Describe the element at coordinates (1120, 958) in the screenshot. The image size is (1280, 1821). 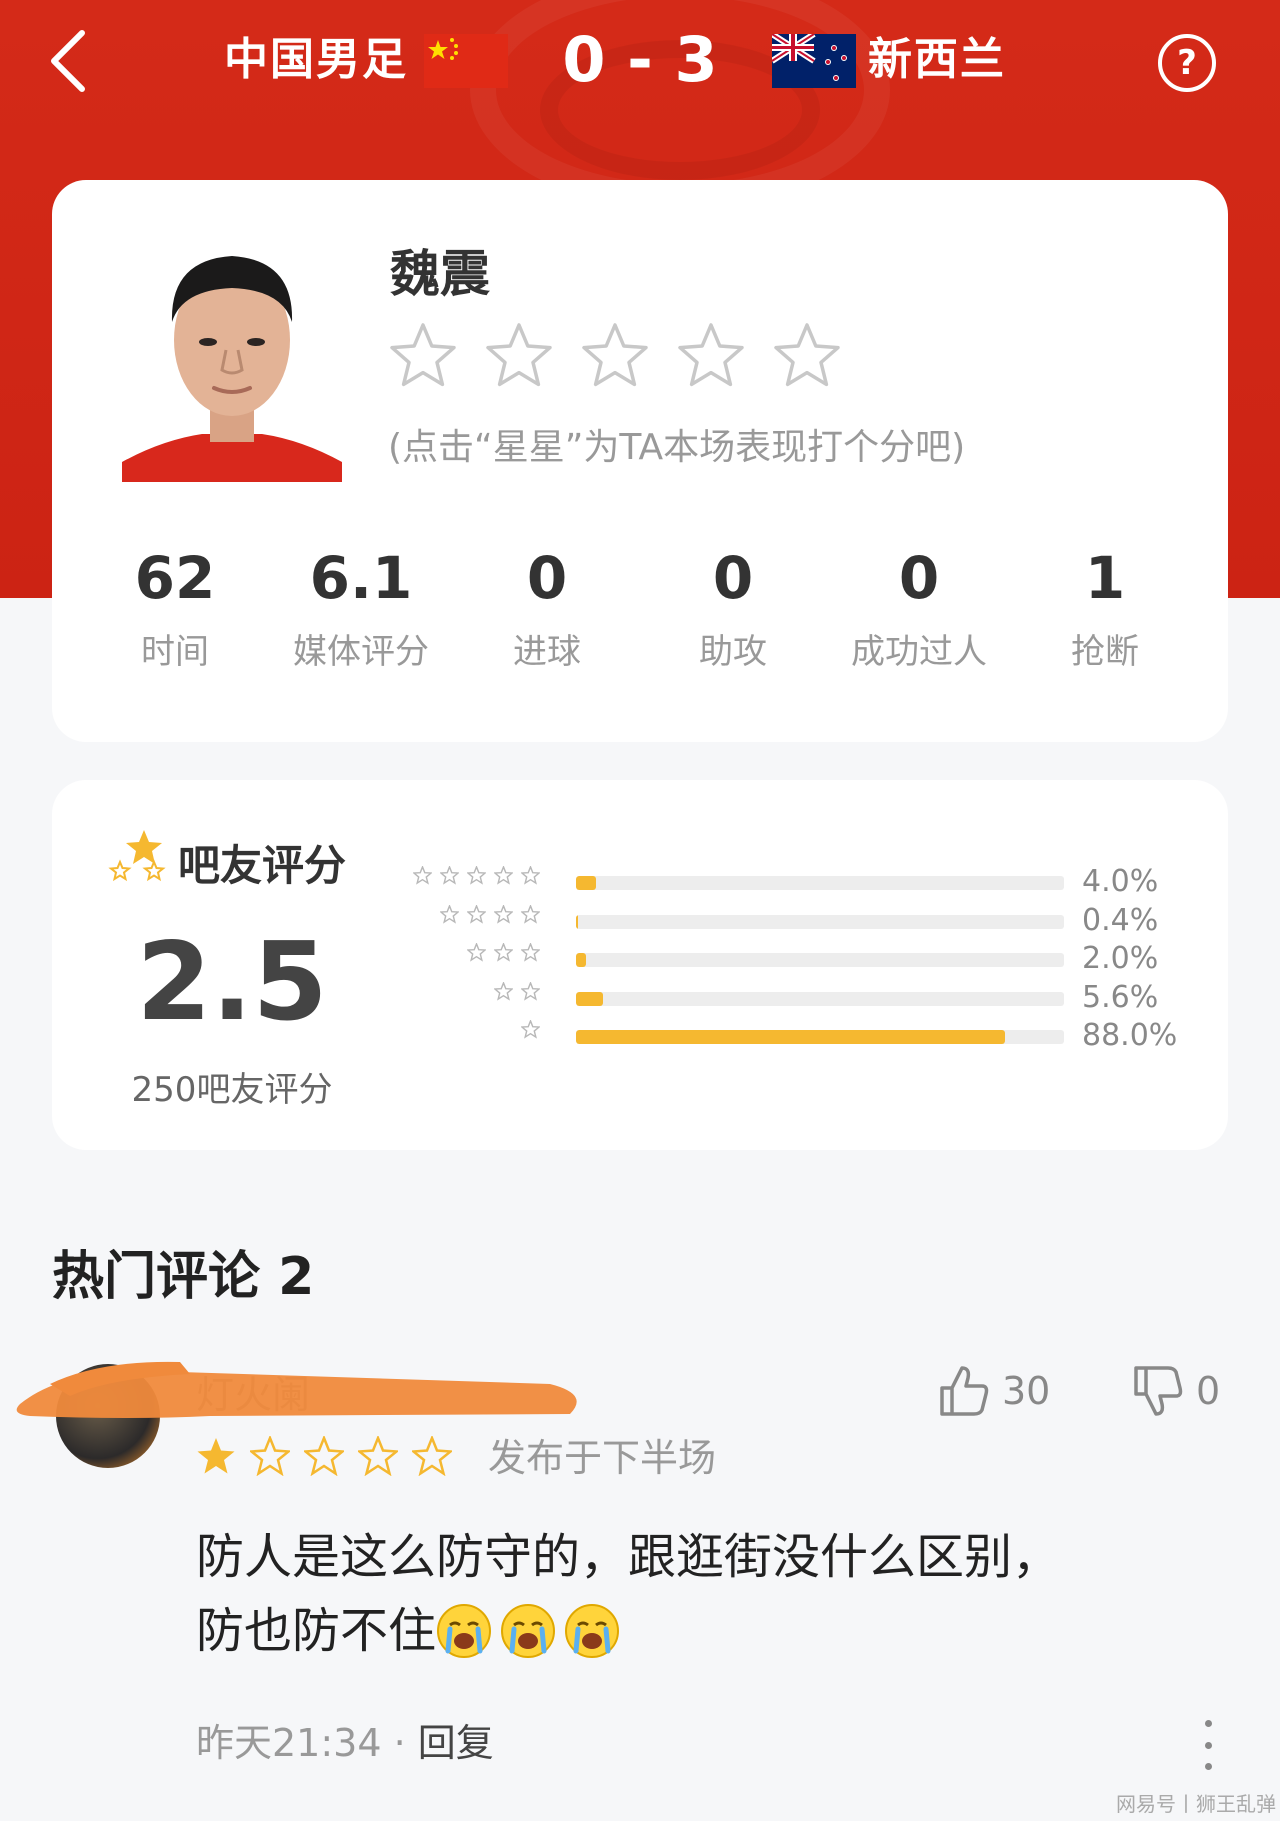
I see `rating-bar-percent: 2.0%` at that location.